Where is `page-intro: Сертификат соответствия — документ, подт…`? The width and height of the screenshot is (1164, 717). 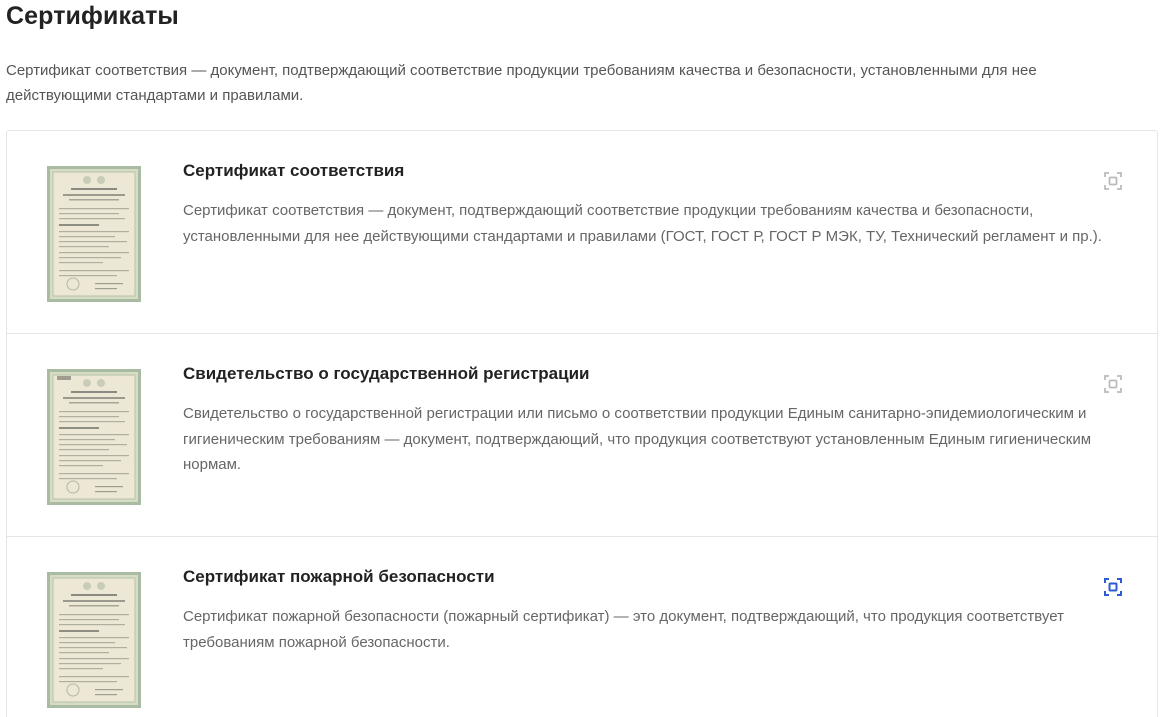 page-intro: Сертификат соответствия — документ, подт… is located at coordinates (521, 83).